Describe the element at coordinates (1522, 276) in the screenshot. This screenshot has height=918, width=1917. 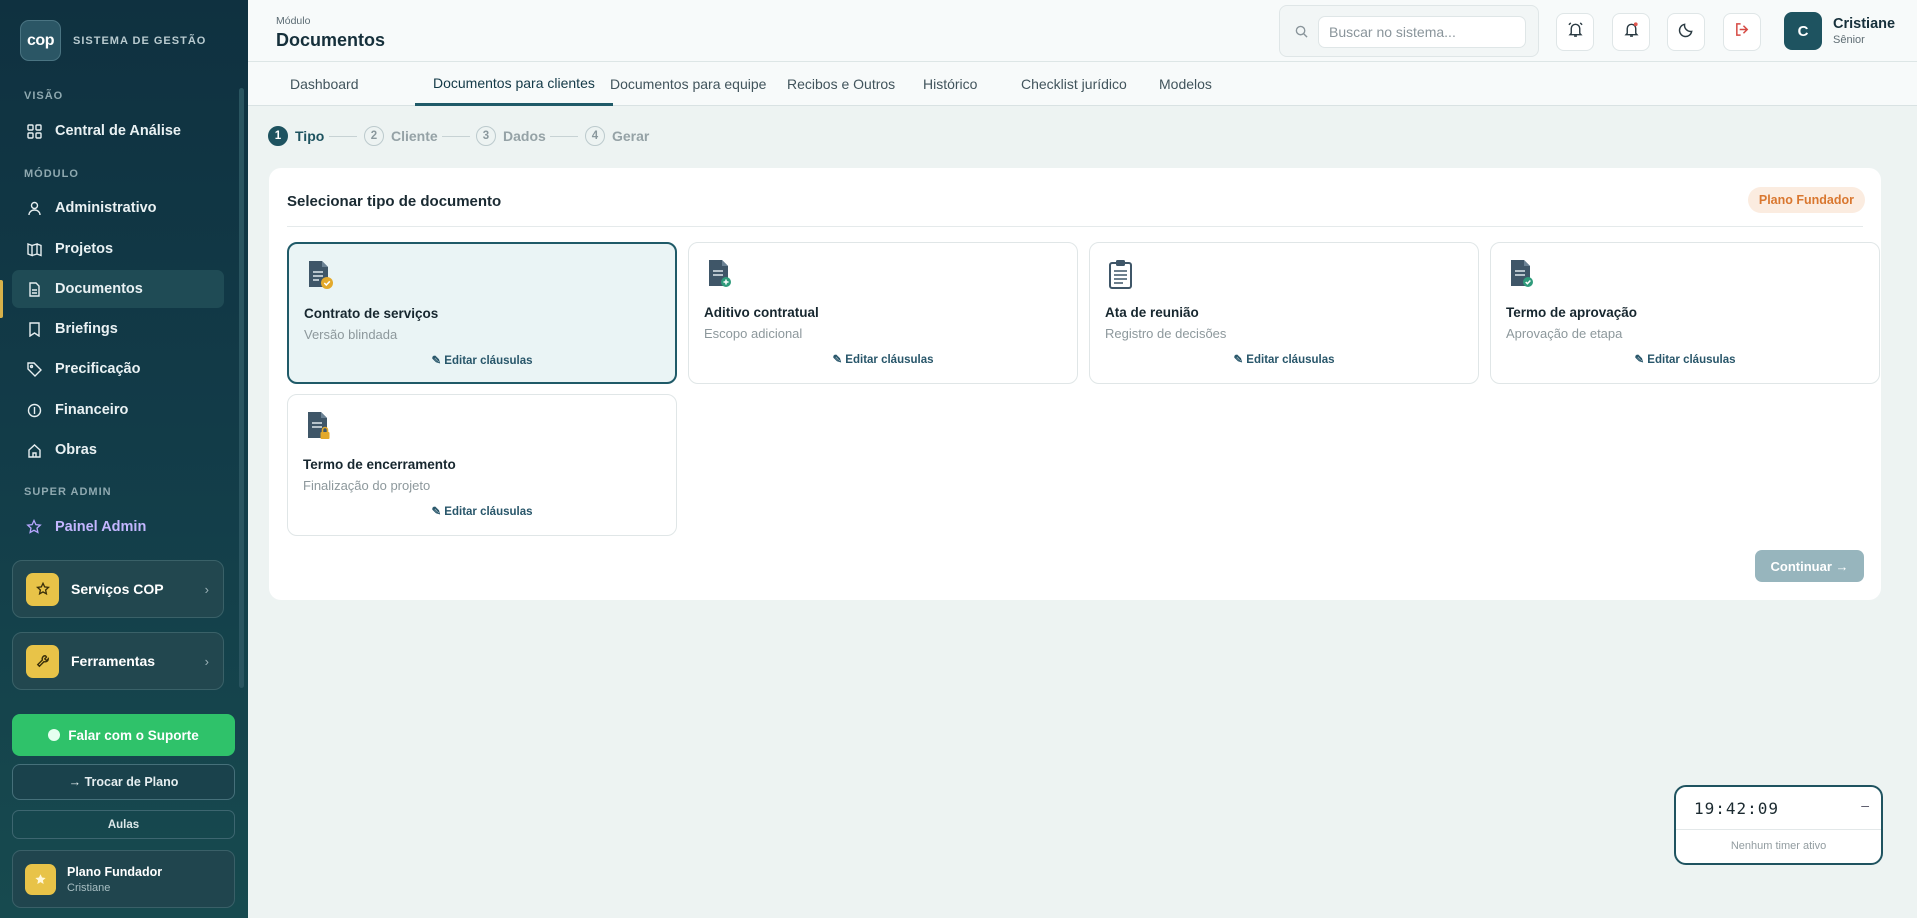
I see `document-check-icon` at that location.